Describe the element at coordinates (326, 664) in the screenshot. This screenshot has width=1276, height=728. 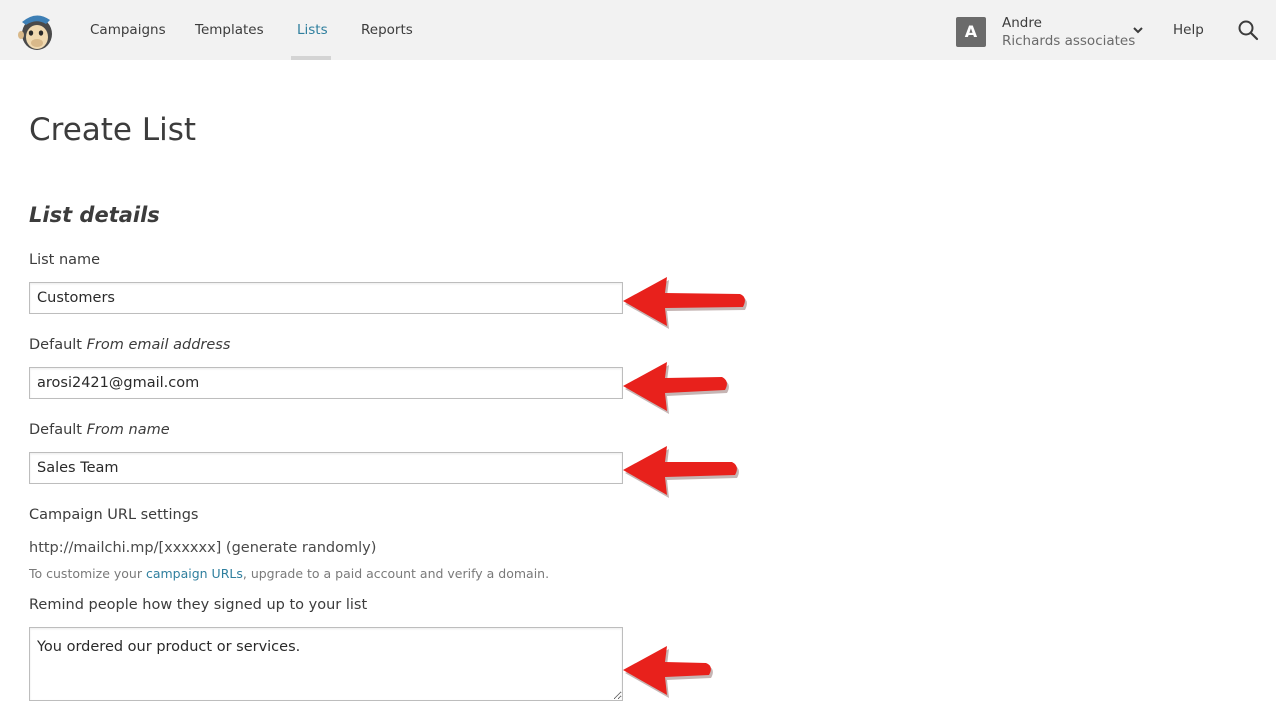
I see `reminder-textarea: You ordered our product or services.` at that location.